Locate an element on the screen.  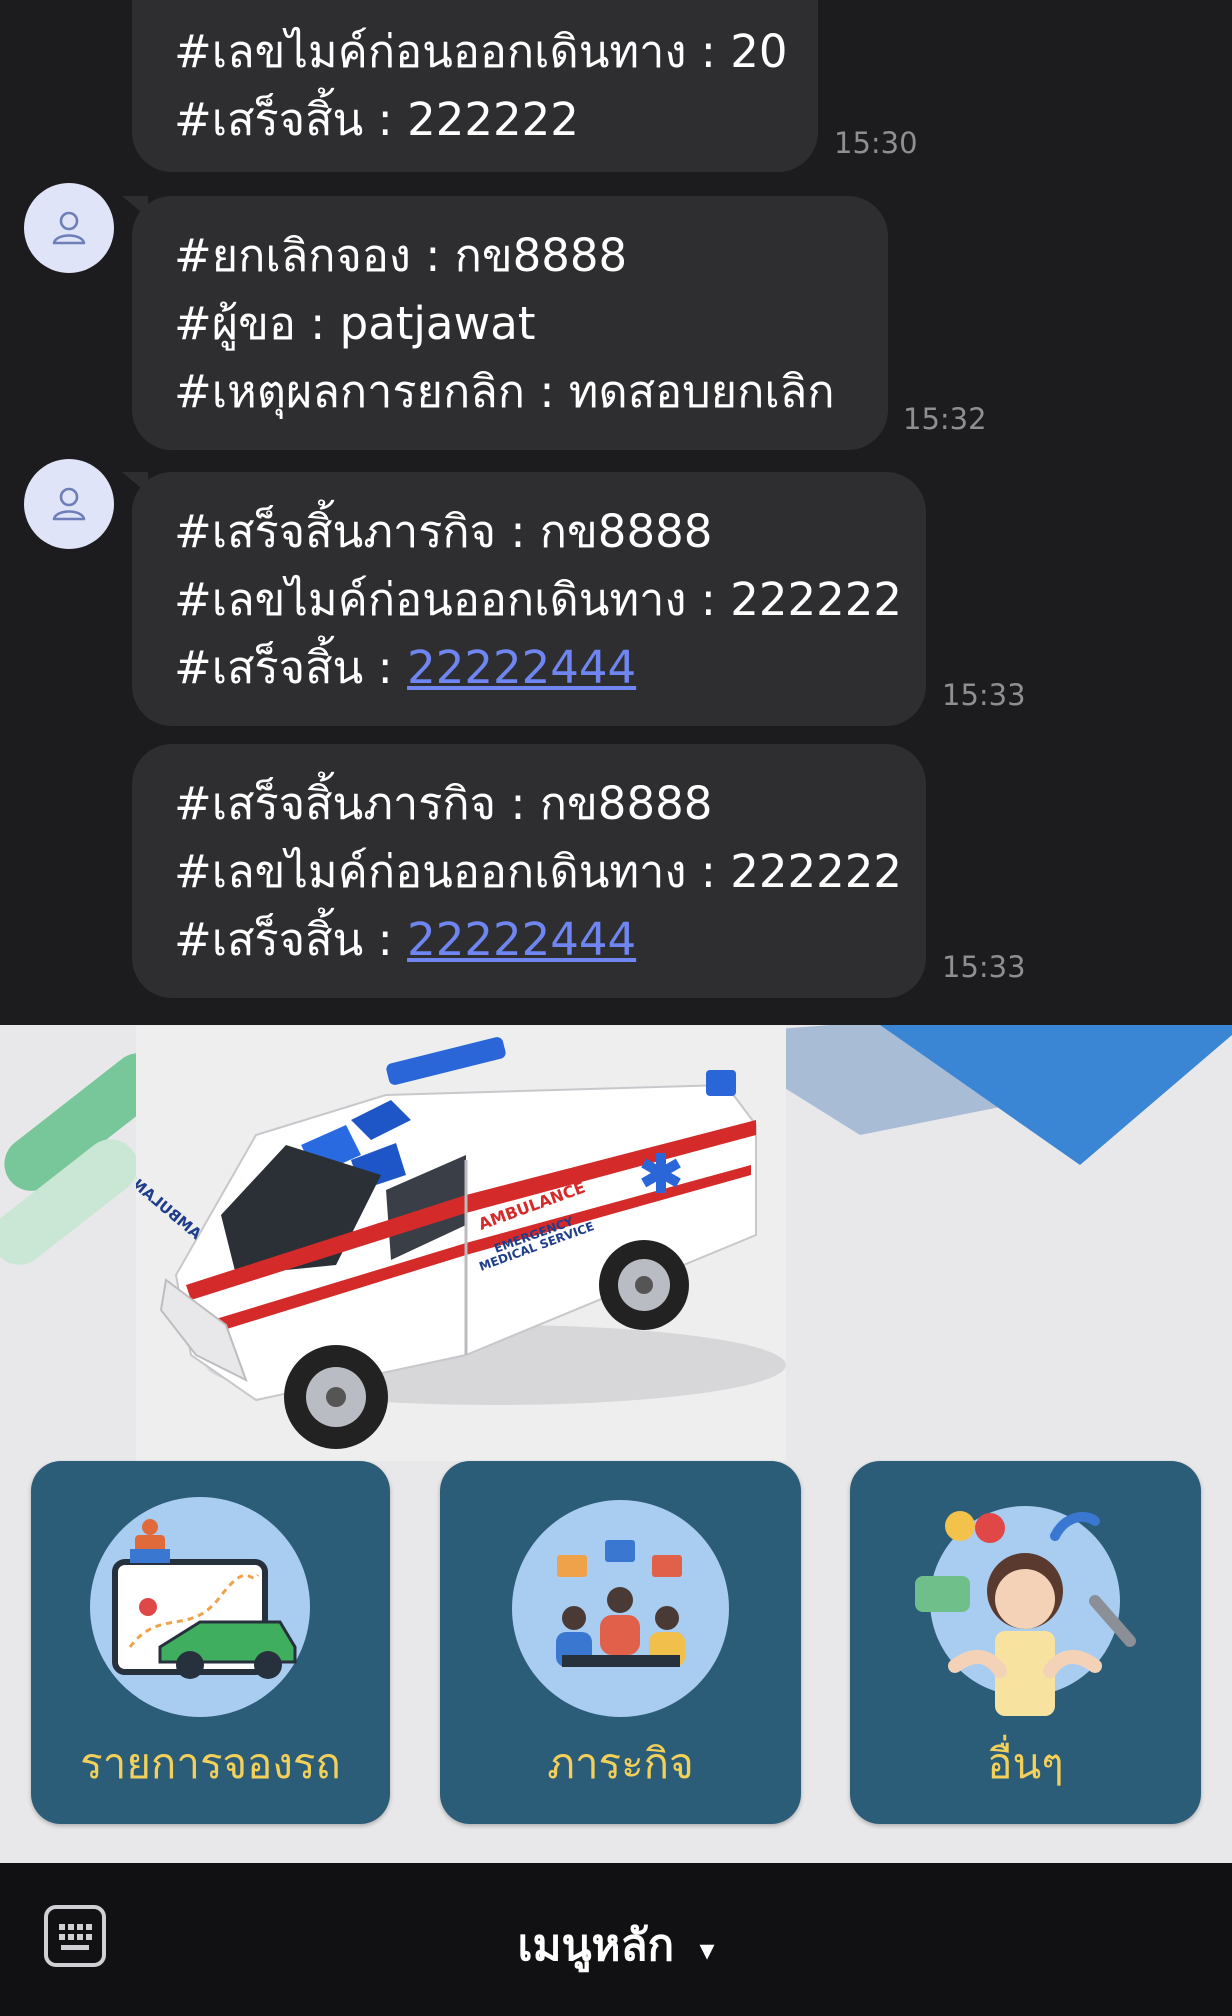
menu-card-others: อื่นๆ is located at coordinates (1025, 1642).